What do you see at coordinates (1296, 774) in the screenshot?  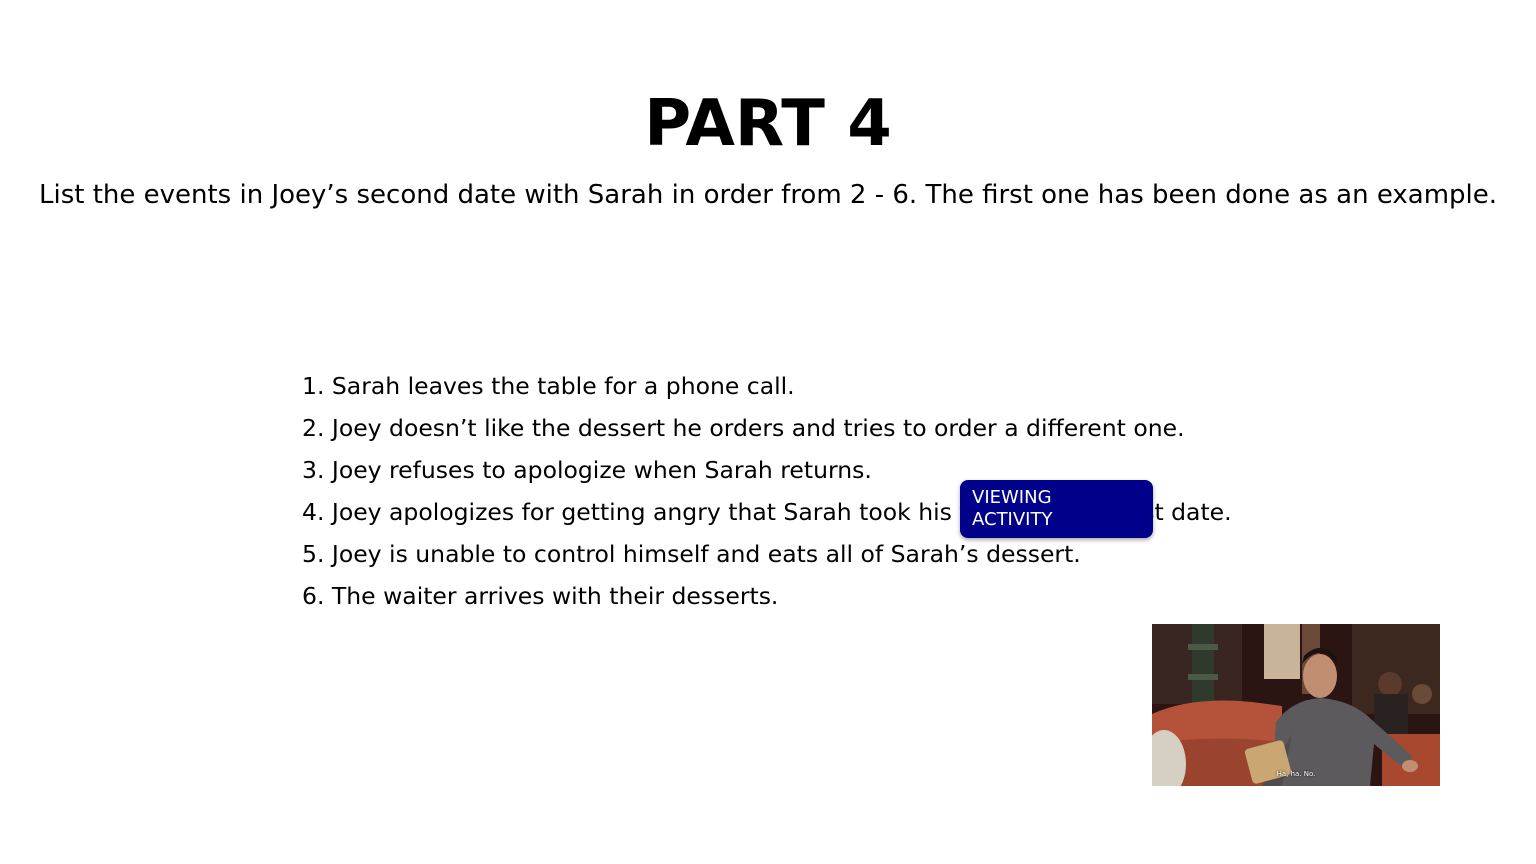 I see `video-subtitle: Ha, ha. No.` at bounding box center [1296, 774].